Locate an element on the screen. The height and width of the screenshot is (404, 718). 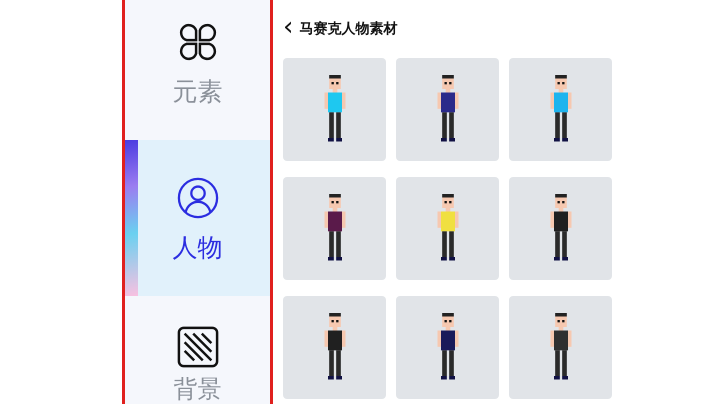
hatched-square-icon is located at coordinates (197, 347).